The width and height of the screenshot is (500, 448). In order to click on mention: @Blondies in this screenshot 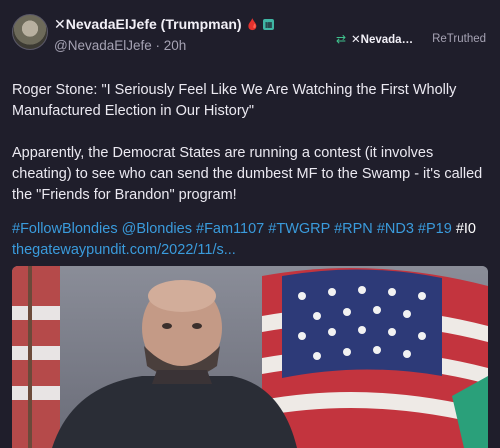, I will do `click(157, 229)`.